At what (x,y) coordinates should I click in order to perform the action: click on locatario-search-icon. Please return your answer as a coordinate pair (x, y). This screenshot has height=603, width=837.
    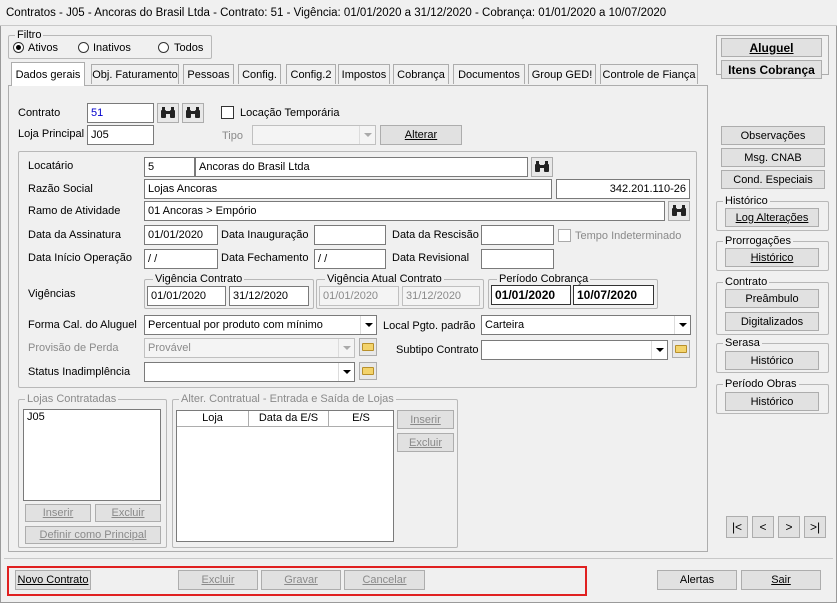
    Looking at the image, I should click on (542, 167).